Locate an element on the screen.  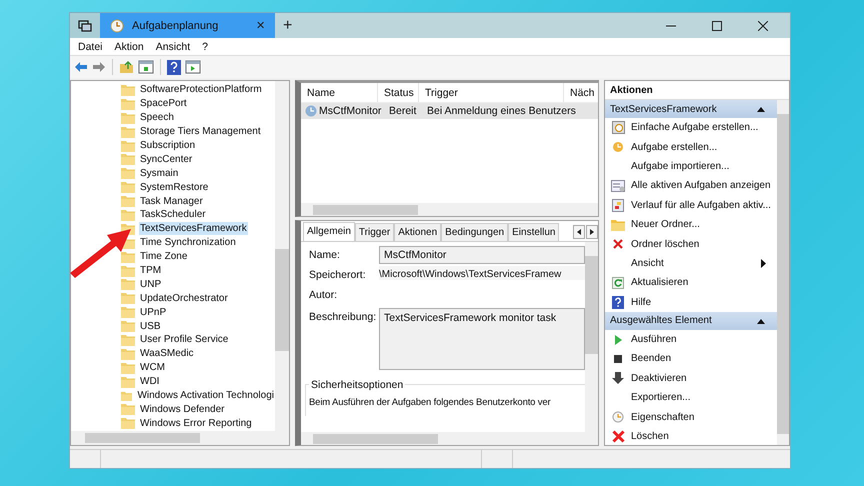
tree-item: SoftwareProtectionPlatform is located at coordinates (201, 89).